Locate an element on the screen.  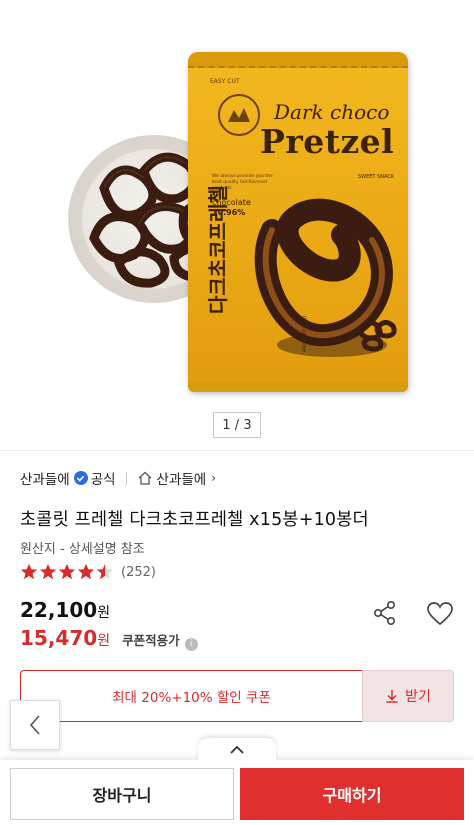
back-button is located at coordinates (35, 725).